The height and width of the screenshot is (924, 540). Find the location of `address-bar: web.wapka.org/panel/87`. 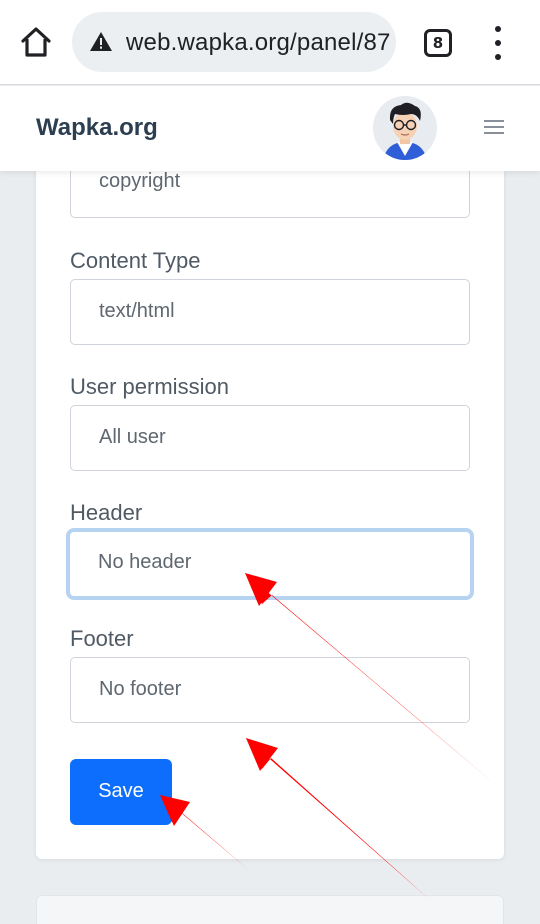

address-bar: web.wapka.org/panel/87 is located at coordinates (234, 42).